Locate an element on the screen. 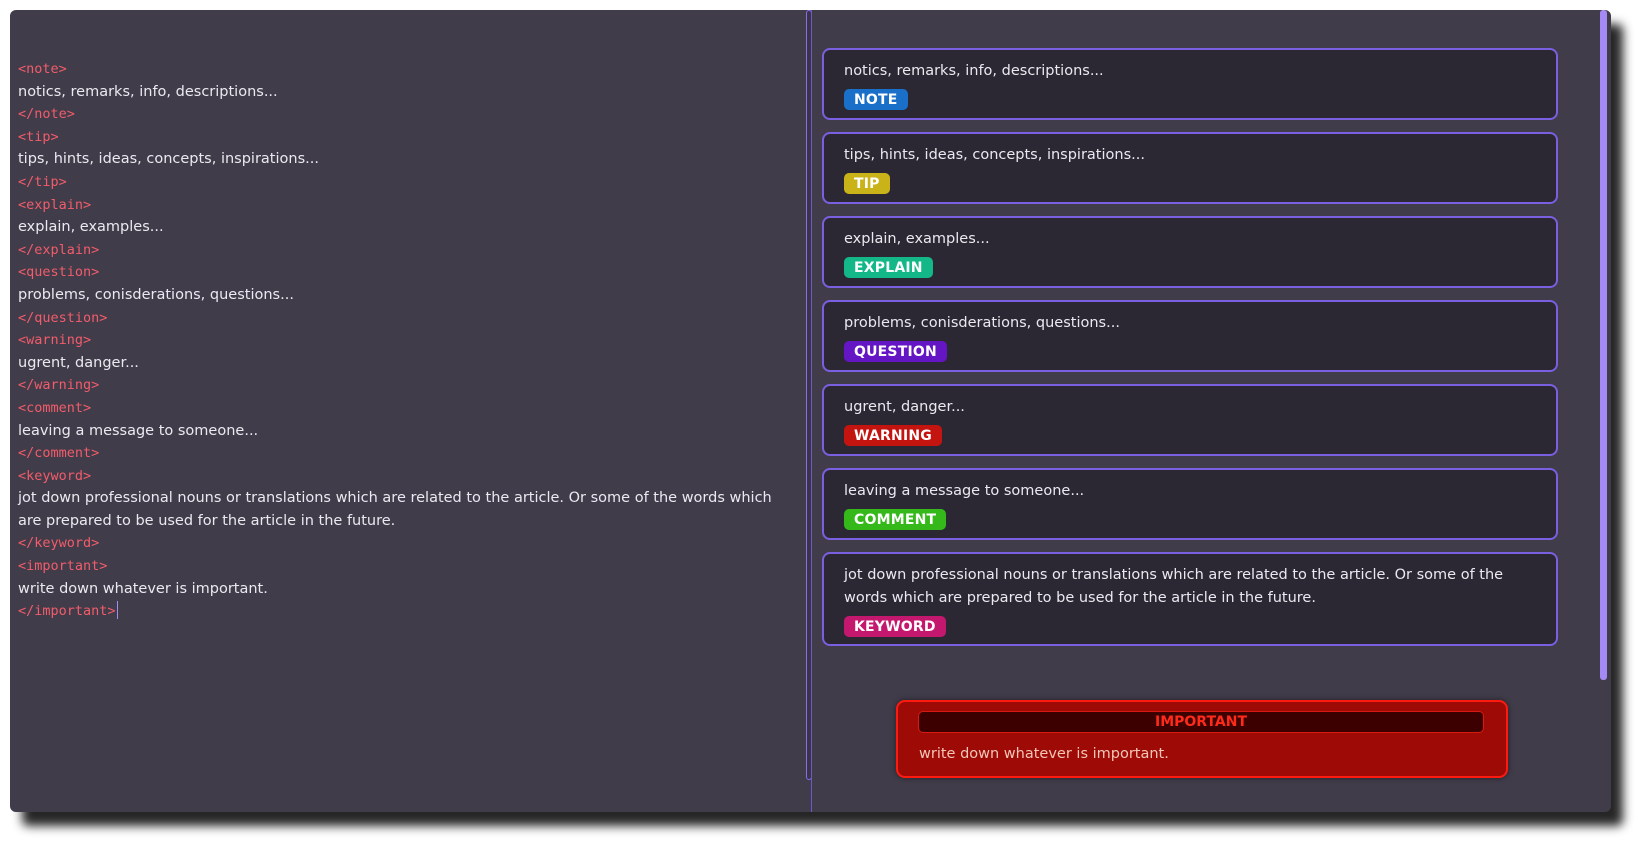 Image resolution: width=1644 pixels, height=848 pixels. editor-tag-line: </comment> is located at coordinates (398, 453).